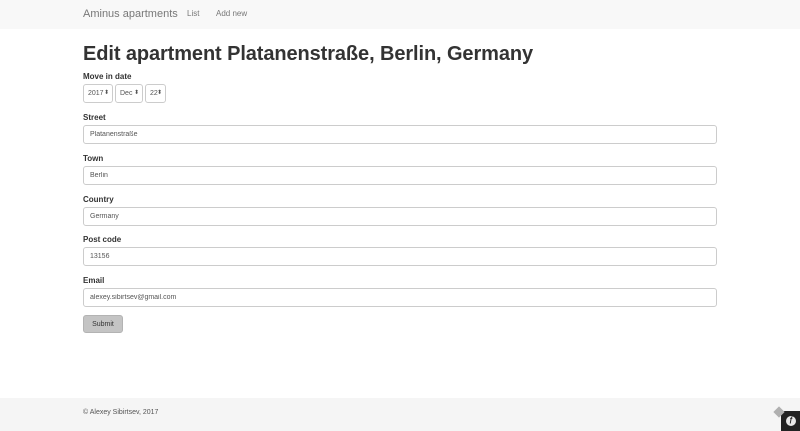 The height and width of the screenshot is (431, 800). I want to click on move-in-year-value: 2017, so click(96, 93).